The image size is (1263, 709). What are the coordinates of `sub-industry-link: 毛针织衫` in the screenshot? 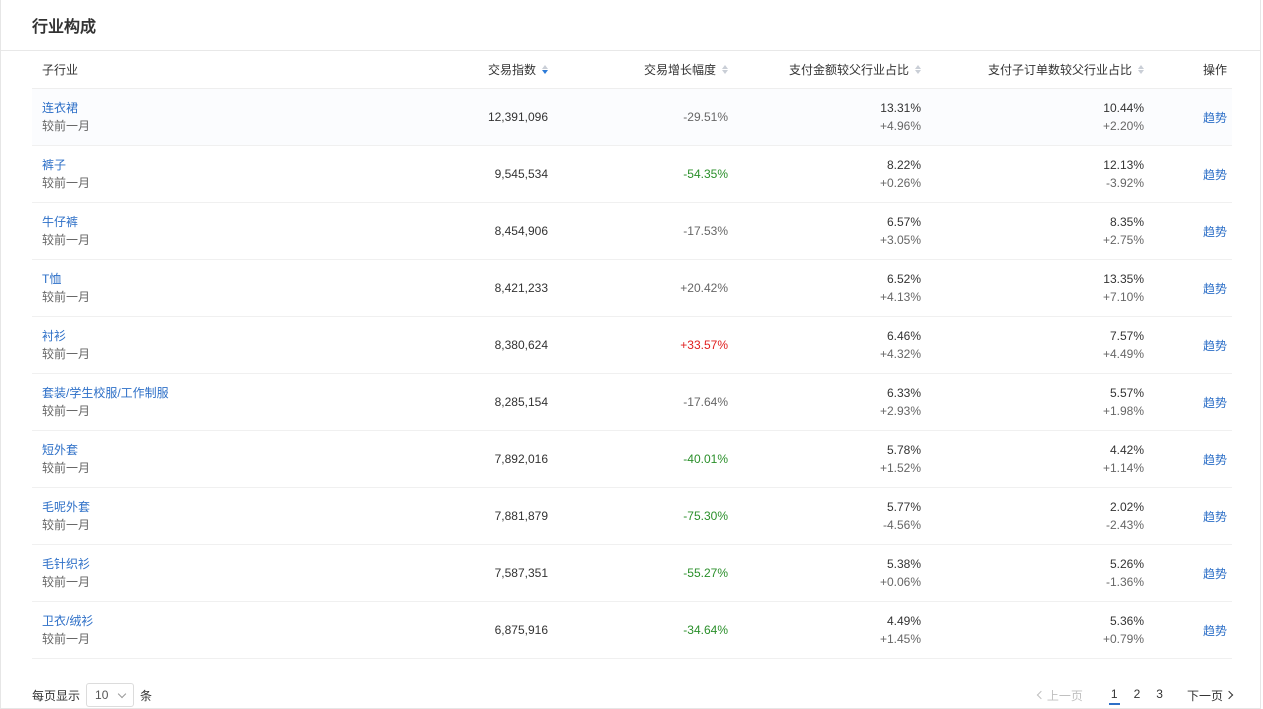 It's located at (237, 564).